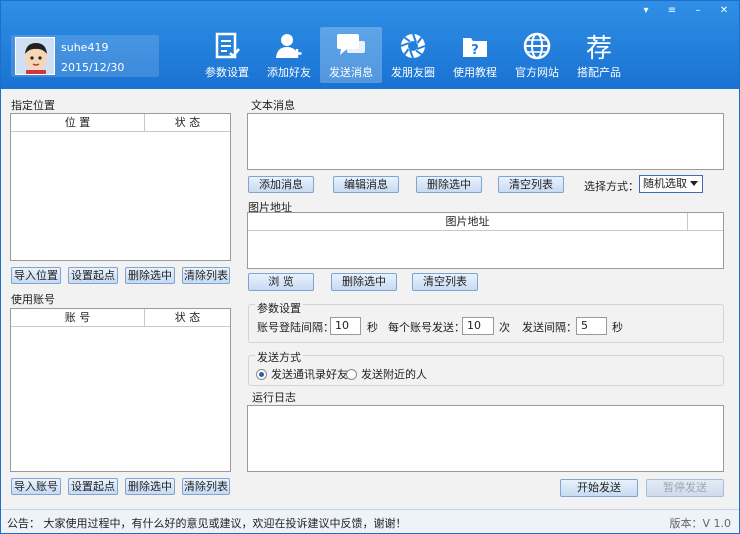 This screenshot has width=740, height=534. I want to click on delete-selected-account-button: 删除选中, so click(150, 486).